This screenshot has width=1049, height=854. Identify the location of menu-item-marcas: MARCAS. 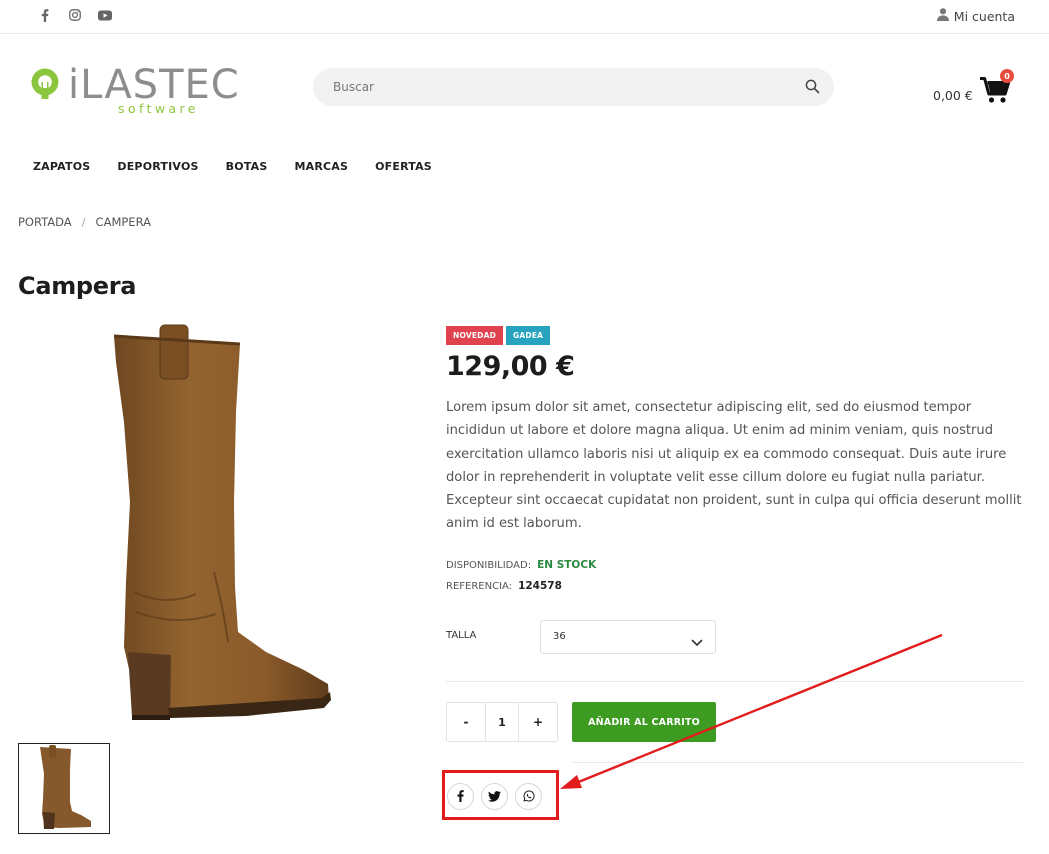
(321, 166).